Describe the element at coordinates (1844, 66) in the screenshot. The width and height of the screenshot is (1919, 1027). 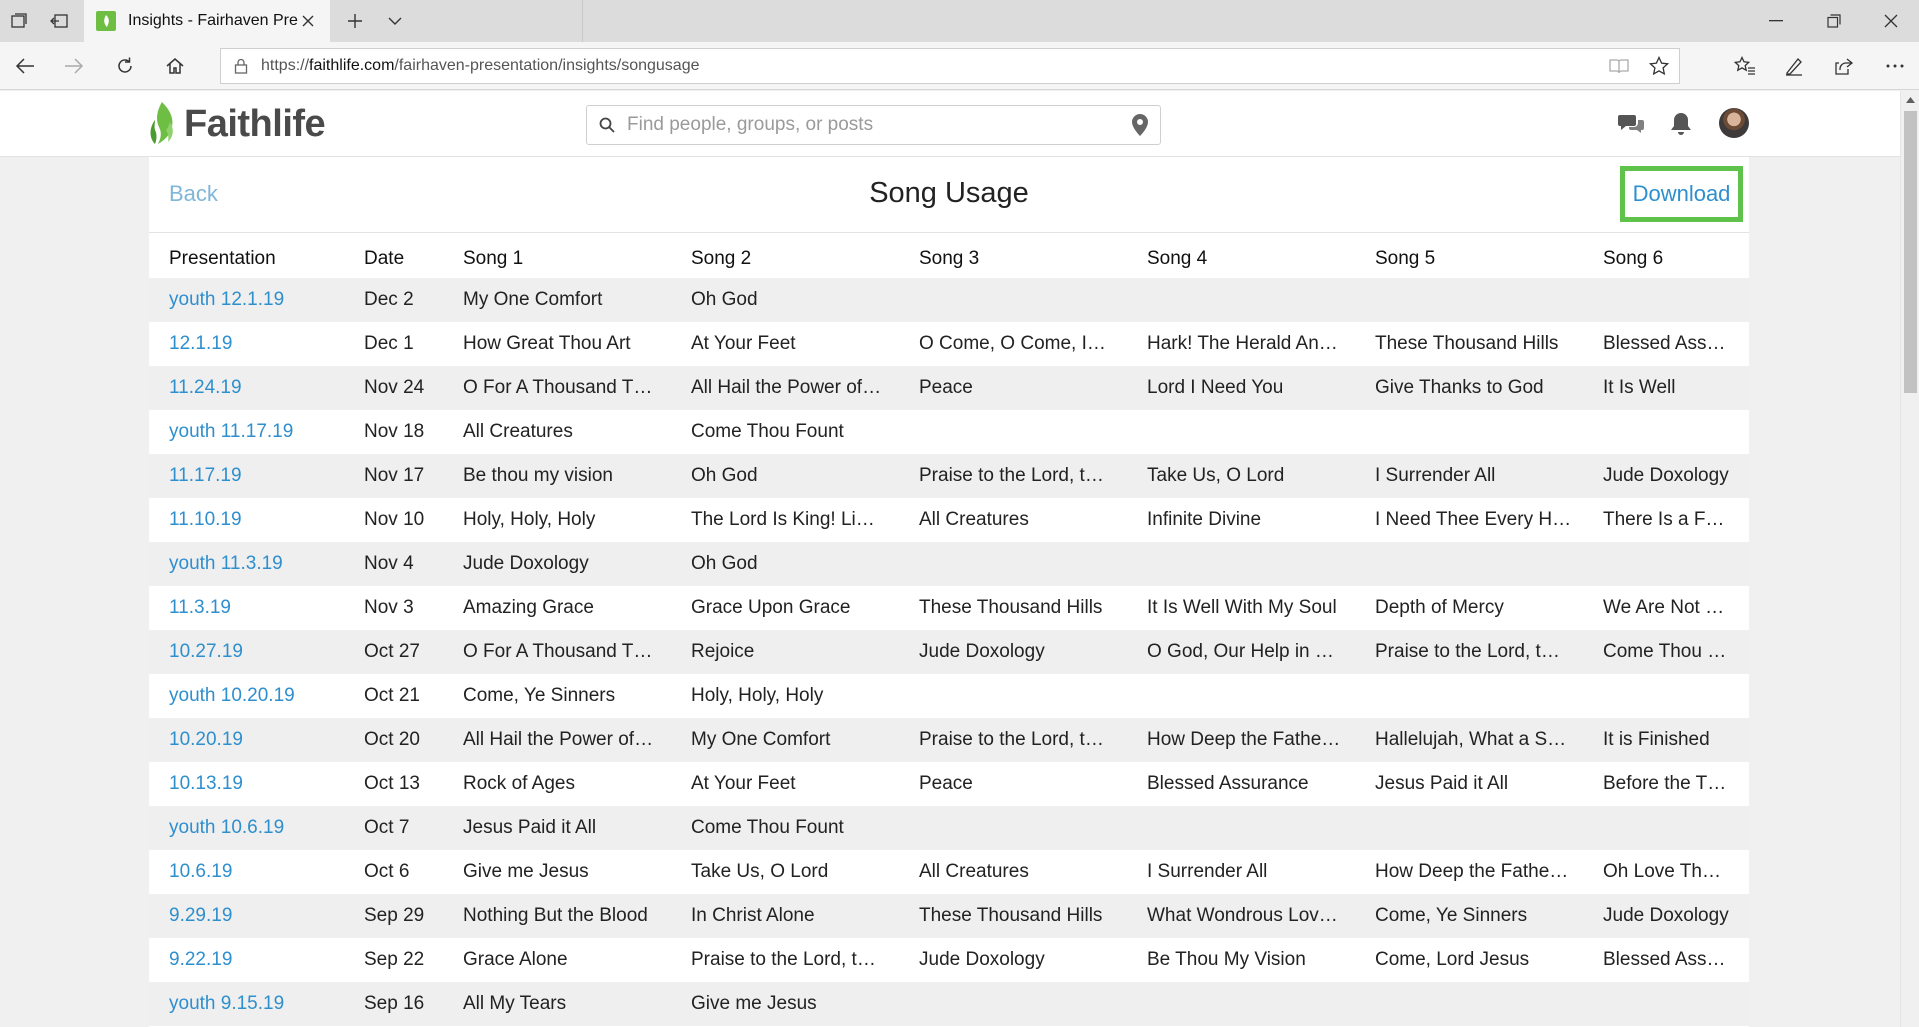
I see `share-icon` at that location.